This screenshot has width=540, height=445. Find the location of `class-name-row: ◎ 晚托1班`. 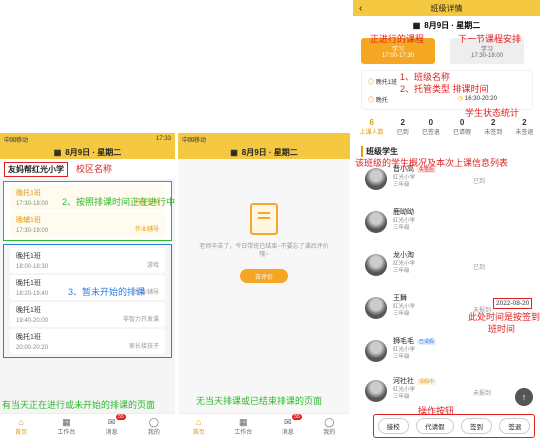

class-name-row: ◎ 晚托1班 is located at coordinates (383, 83).